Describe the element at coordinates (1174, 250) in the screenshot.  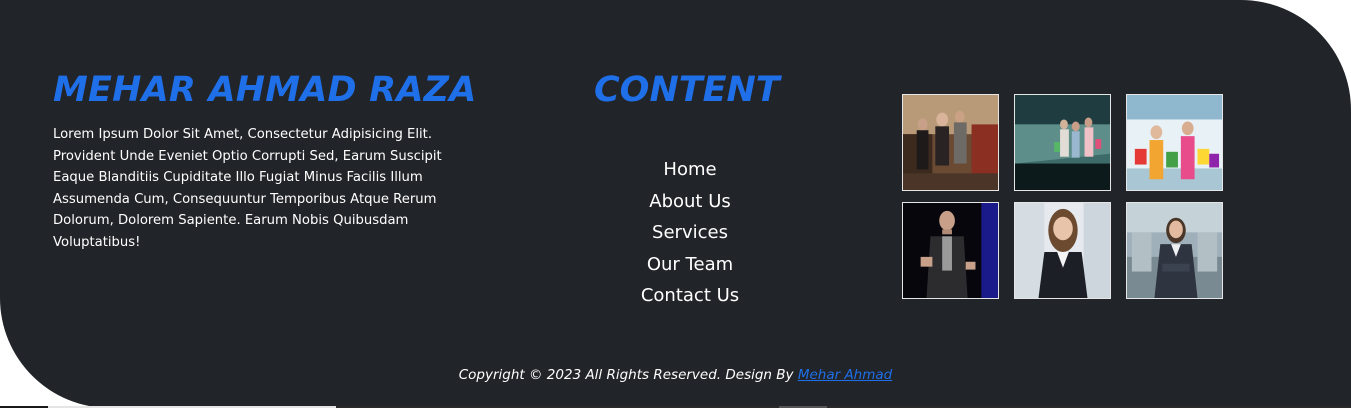
I see `business-woman-office-photo` at that location.